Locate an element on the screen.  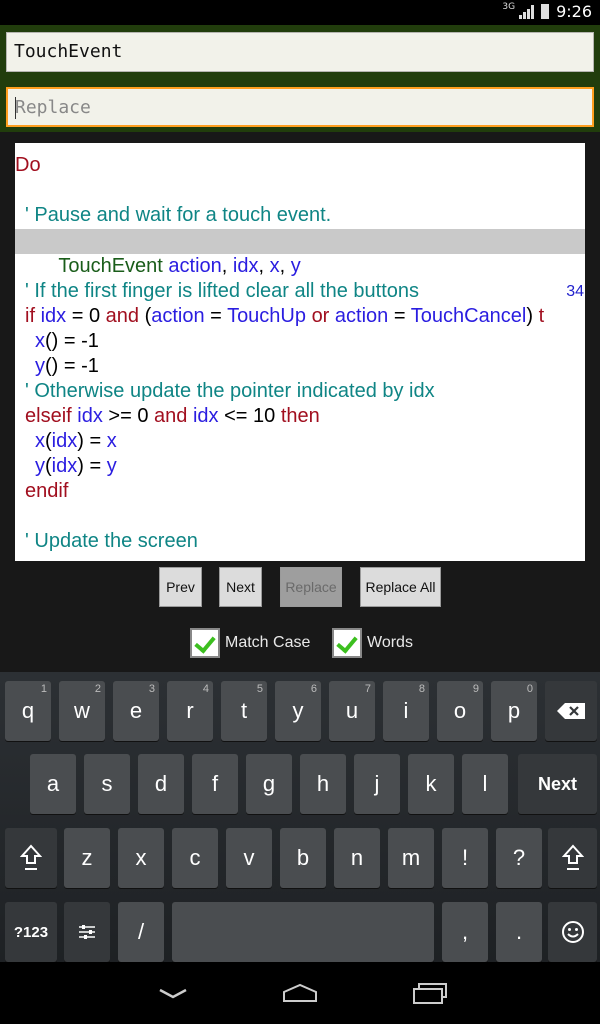
text-caret is located at coordinates (15, 108).